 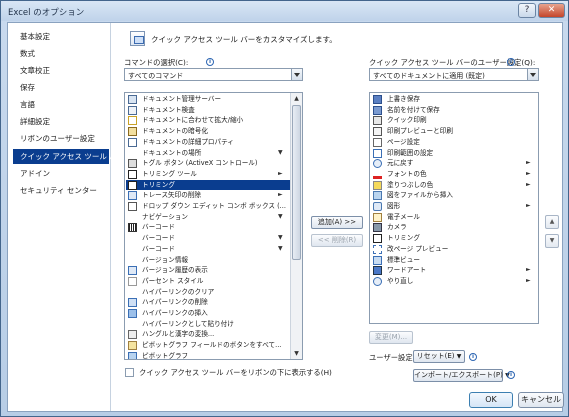 I want to click on document-server-icon, so click(x=132, y=99).